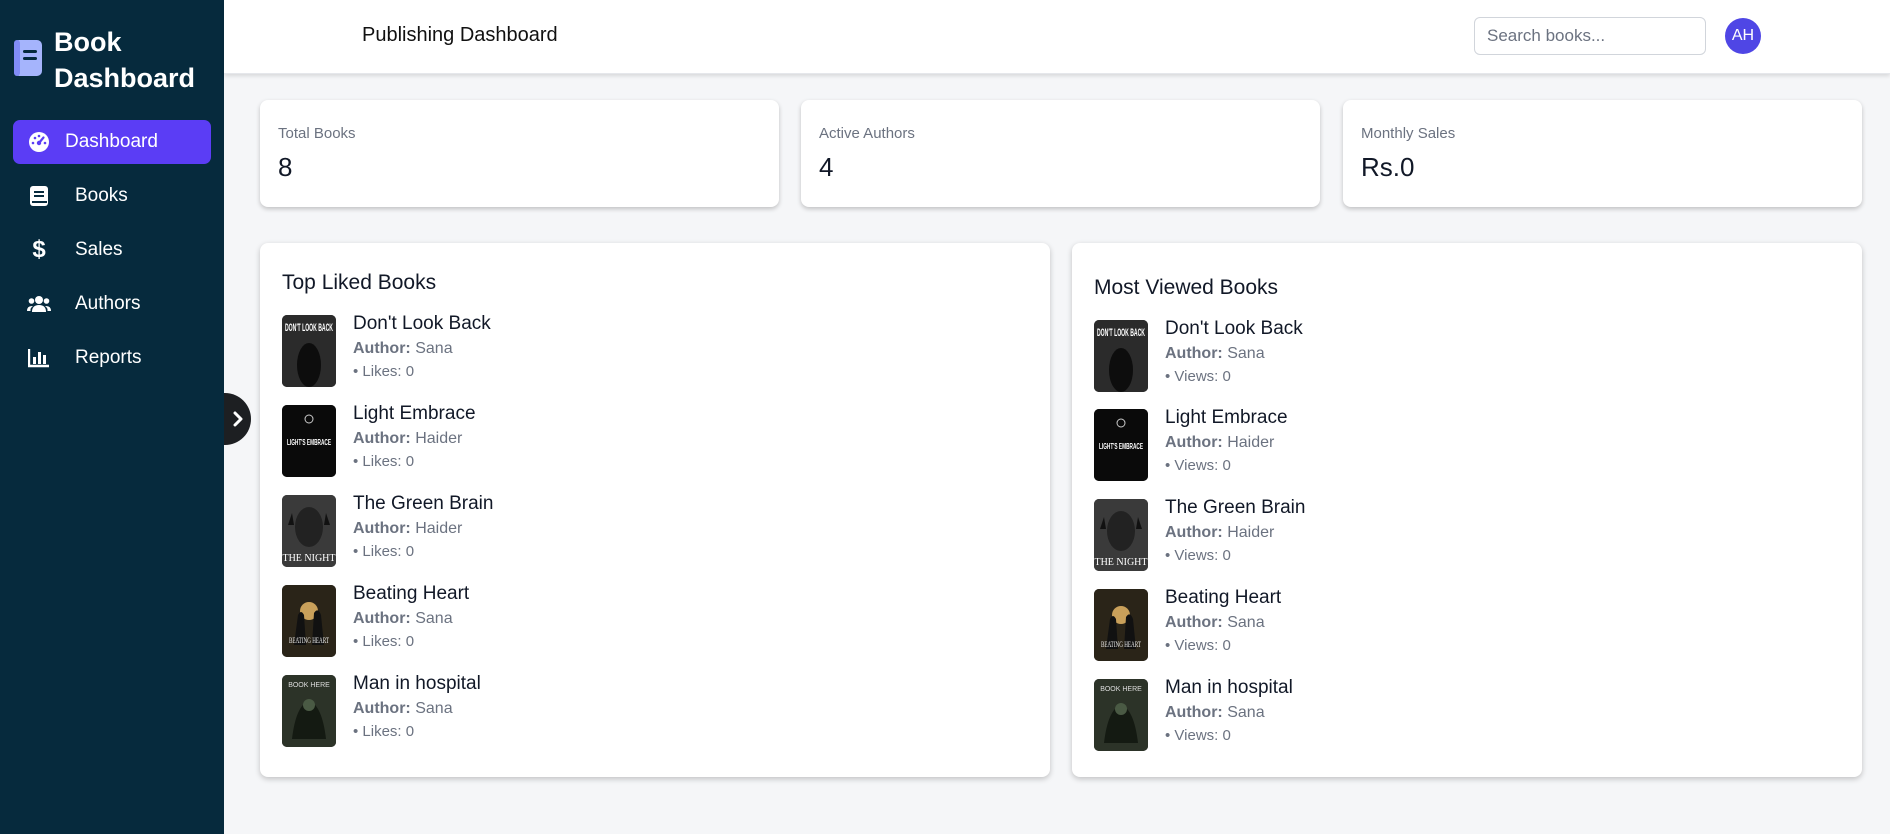 The image size is (1890, 834). Describe the element at coordinates (125, 60) in the screenshot. I see `brand-title: Book Dashboard` at that location.